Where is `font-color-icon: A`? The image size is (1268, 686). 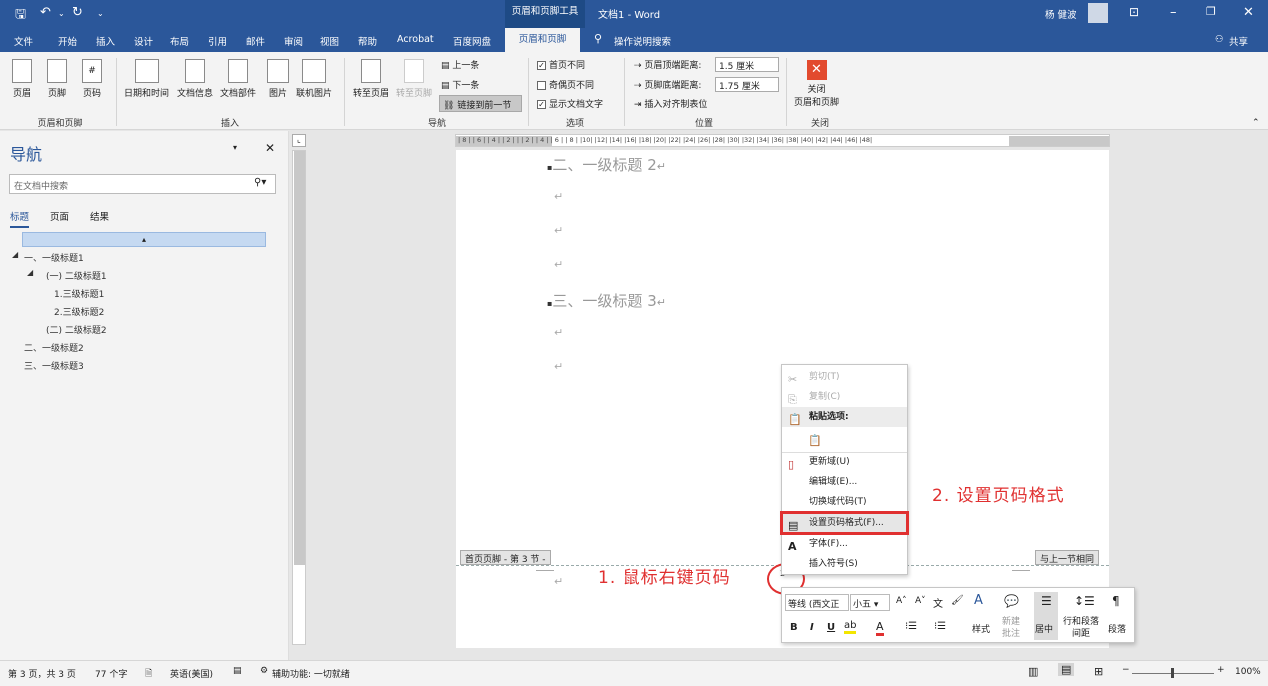 font-color-icon: A is located at coordinates (880, 628).